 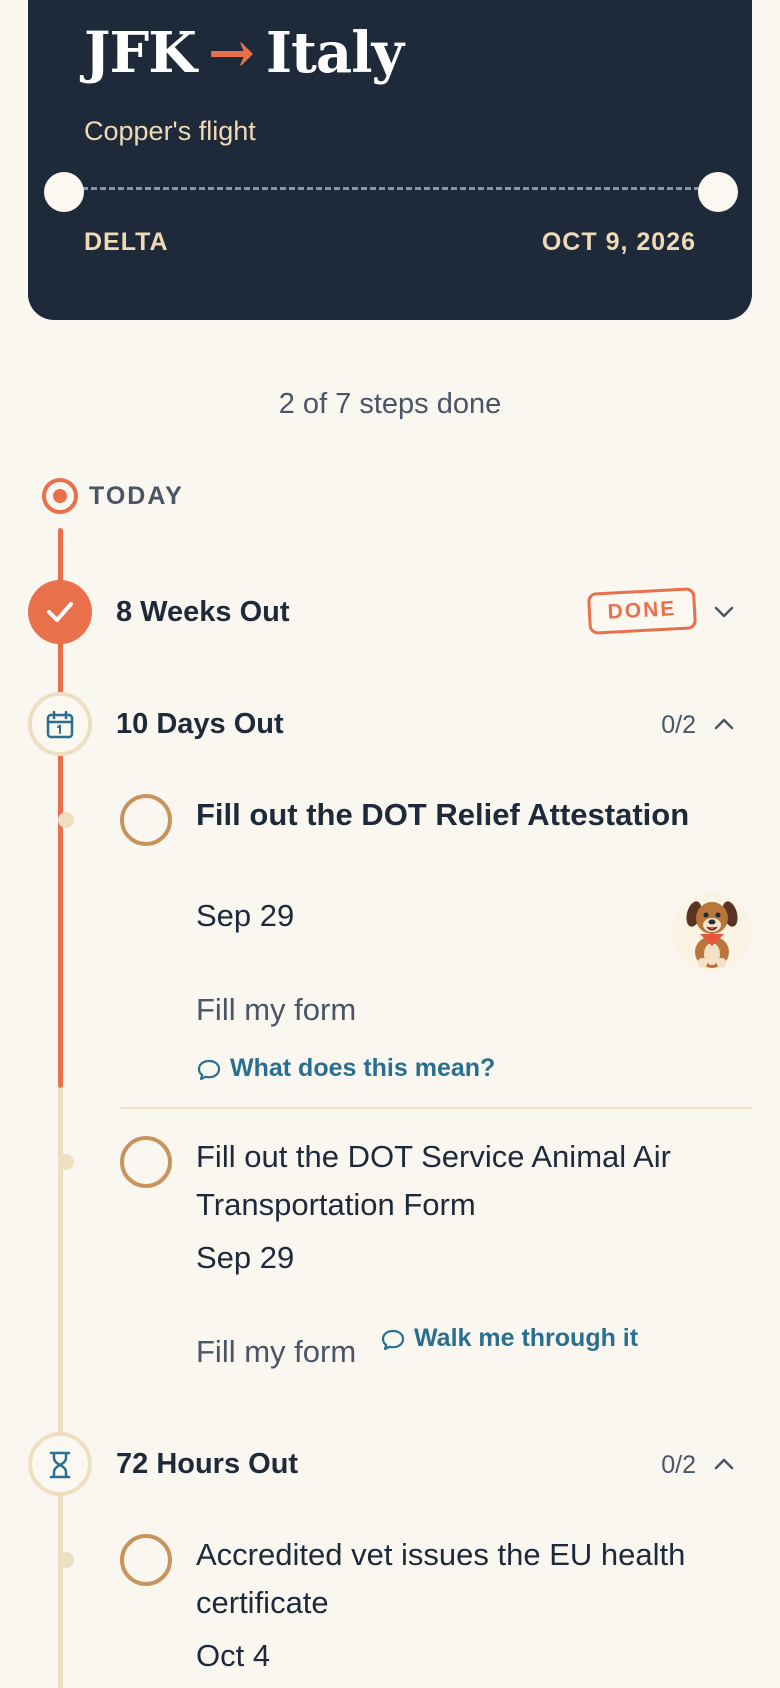 I want to click on help-link-label: Walk me through it, so click(x=526, y=1338).